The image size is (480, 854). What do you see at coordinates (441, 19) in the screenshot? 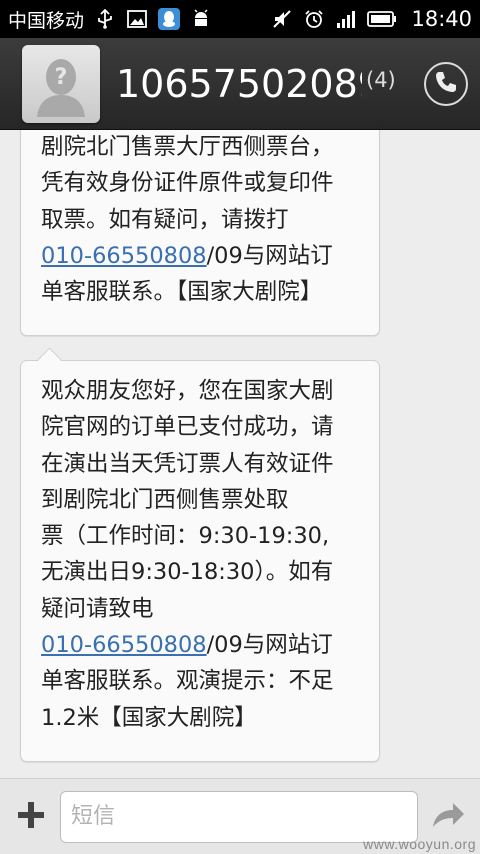
I see `clock: 18:40` at bounding box center [441, 19].